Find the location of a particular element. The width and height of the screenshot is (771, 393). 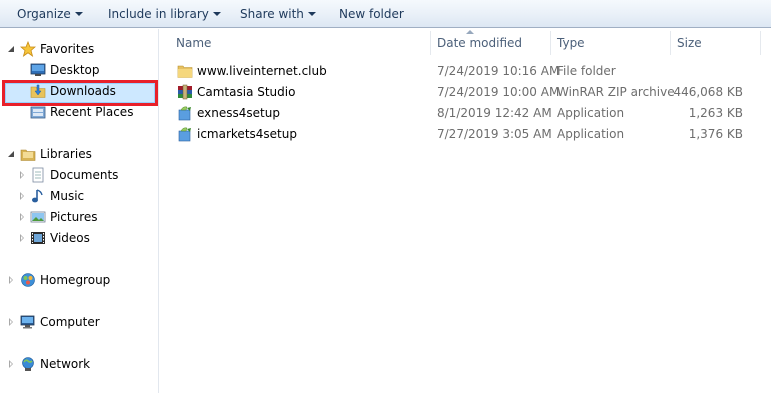

share-with-button: Share with is located at coordinates (278, 14).